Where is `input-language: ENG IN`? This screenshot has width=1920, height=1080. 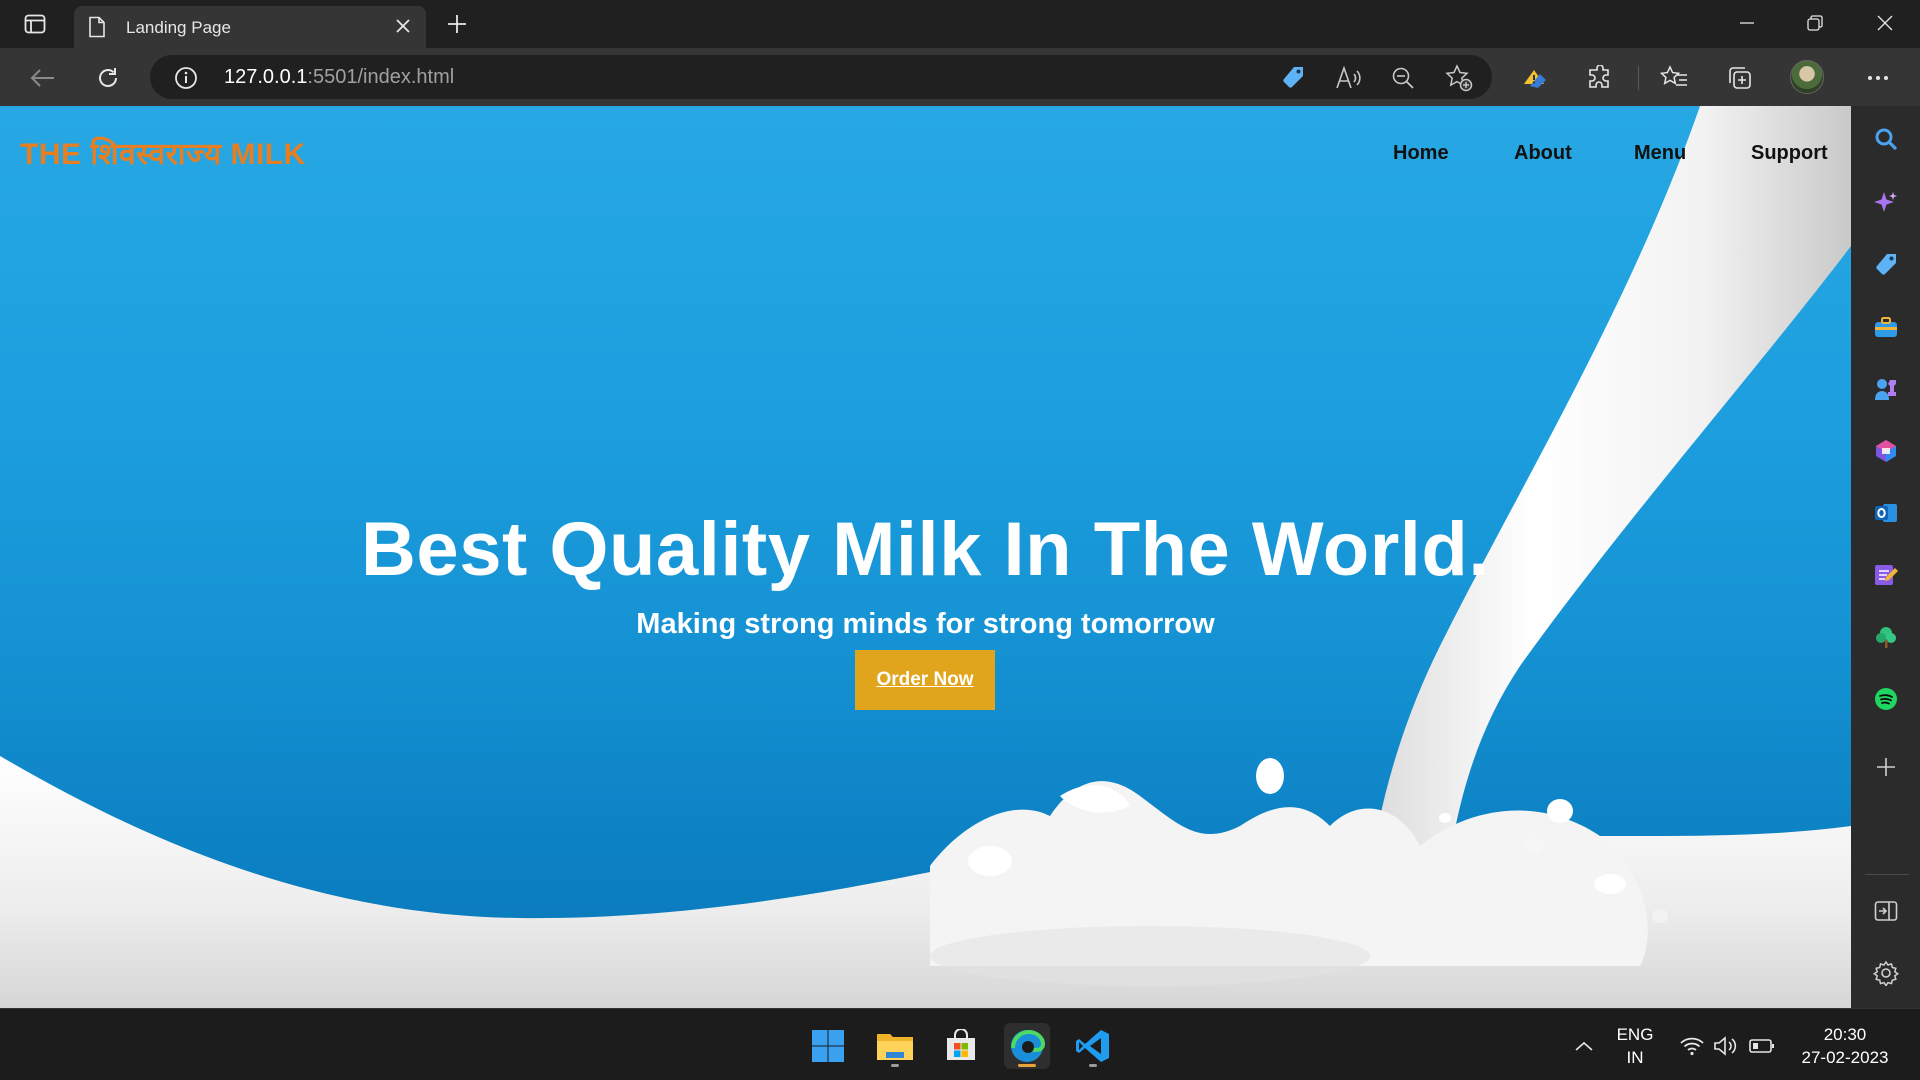
input-language: ENG IN is located at coordinates (1635, 1046).